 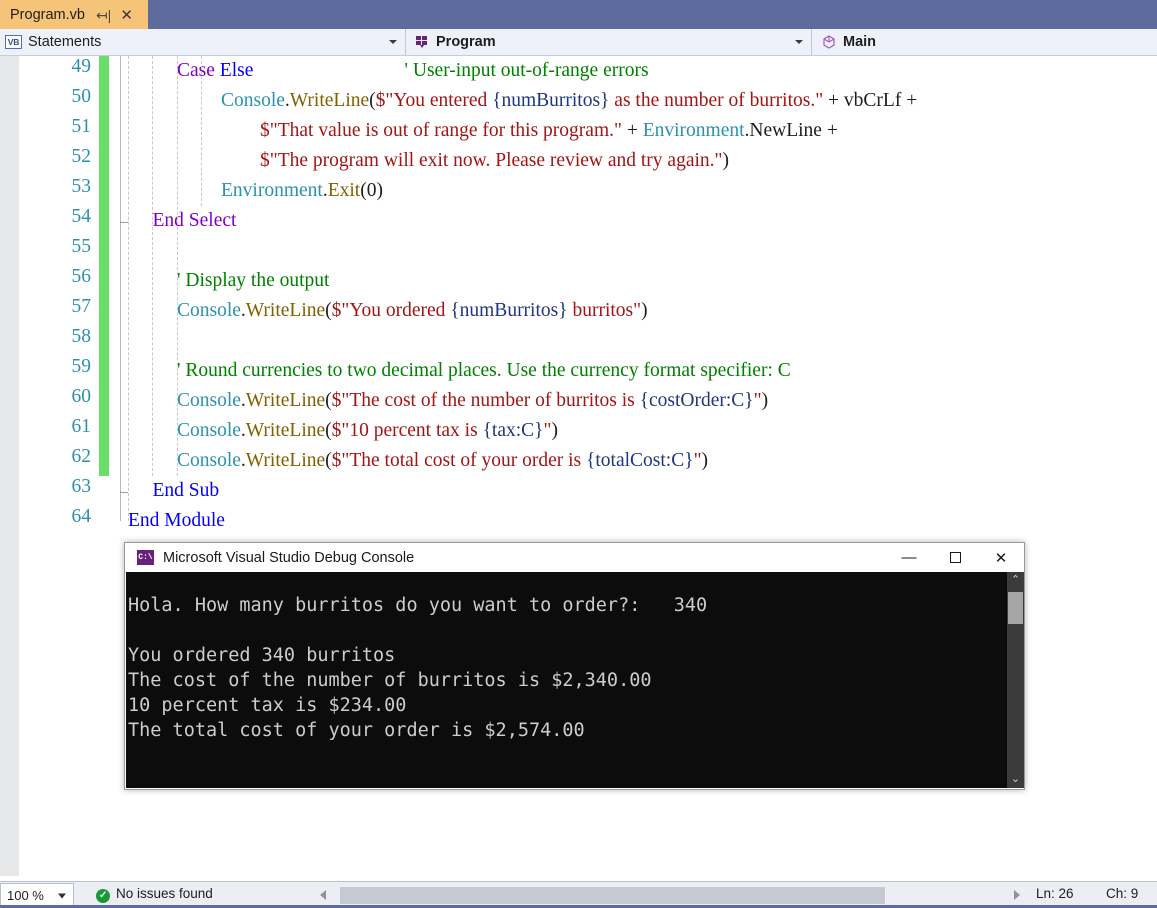 I want to click on maximize-icon, so click(x=955, y=557).